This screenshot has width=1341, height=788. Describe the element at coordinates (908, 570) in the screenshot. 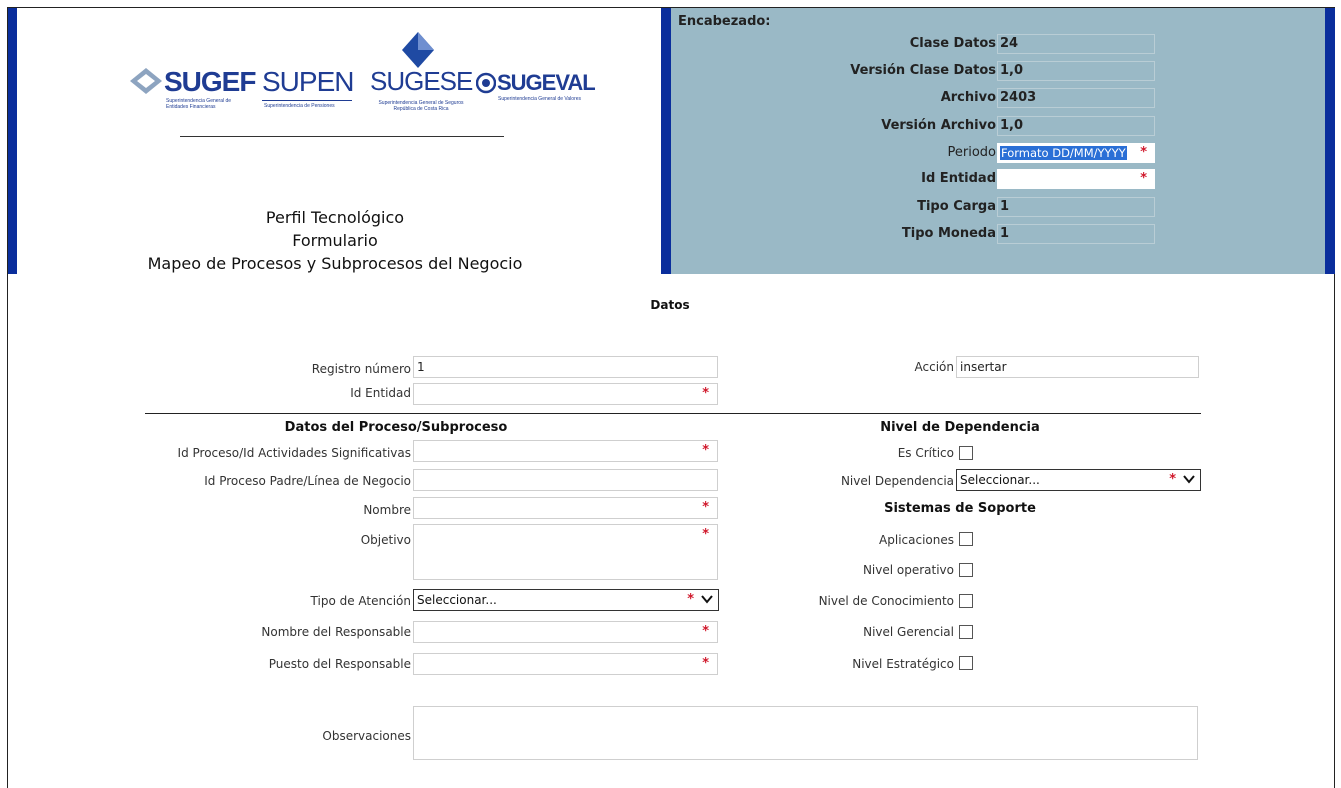

I see `nivel-operativo-label: Nivel operativo` at that location.